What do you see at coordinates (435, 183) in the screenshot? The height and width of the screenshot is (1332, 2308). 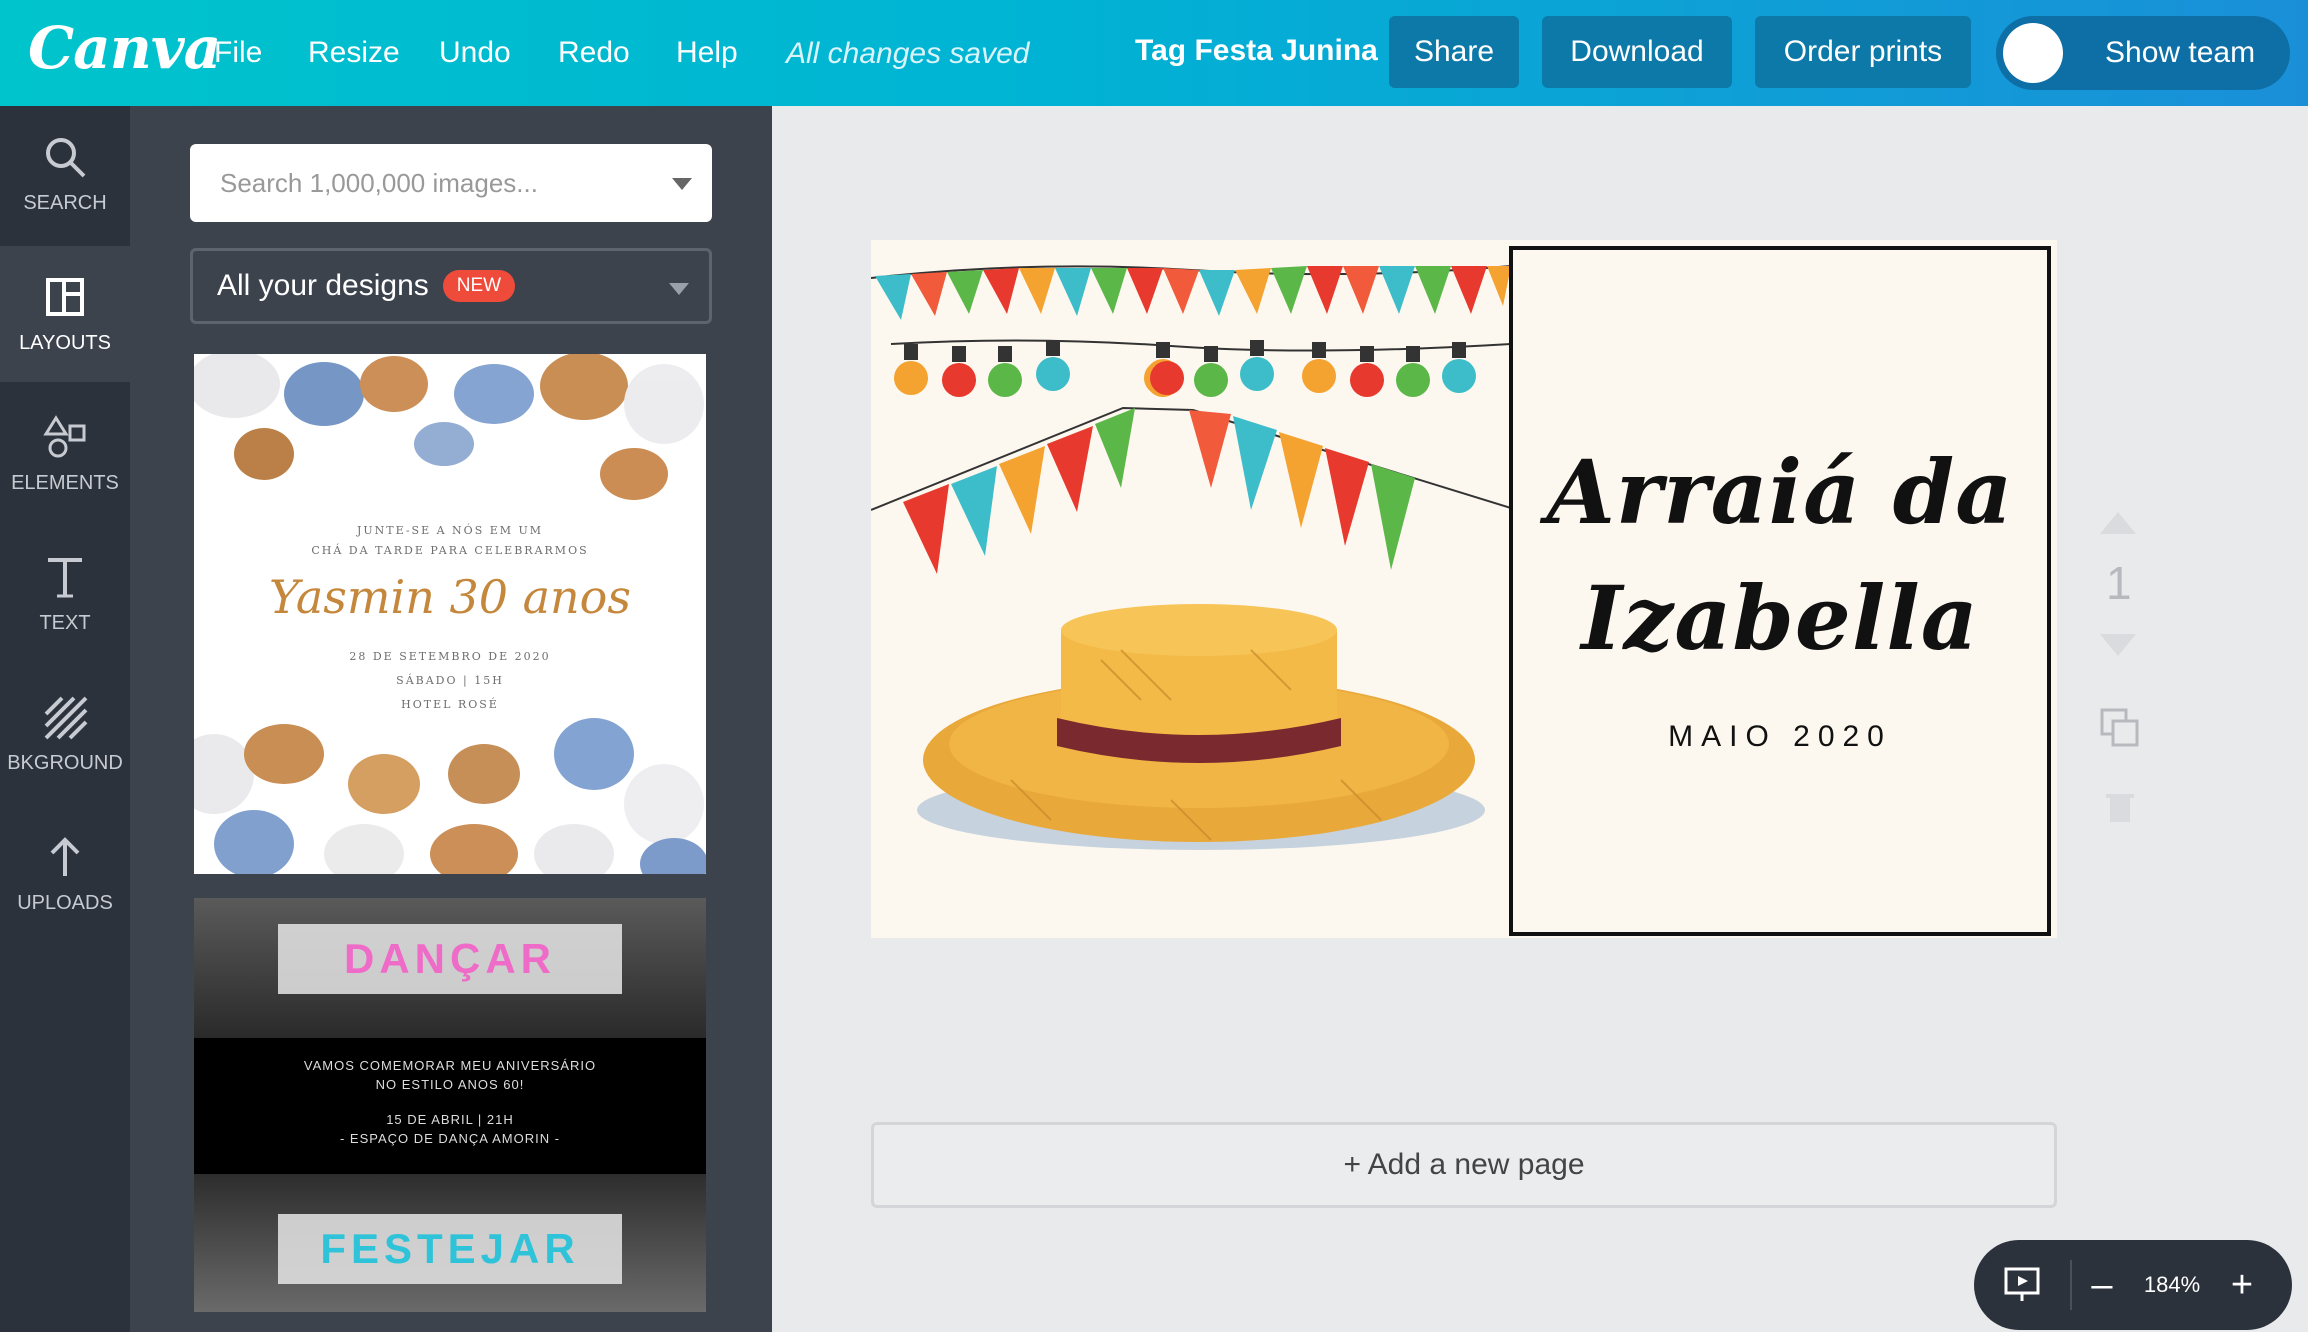 I see `search-input` at bounding box center [435, 183].